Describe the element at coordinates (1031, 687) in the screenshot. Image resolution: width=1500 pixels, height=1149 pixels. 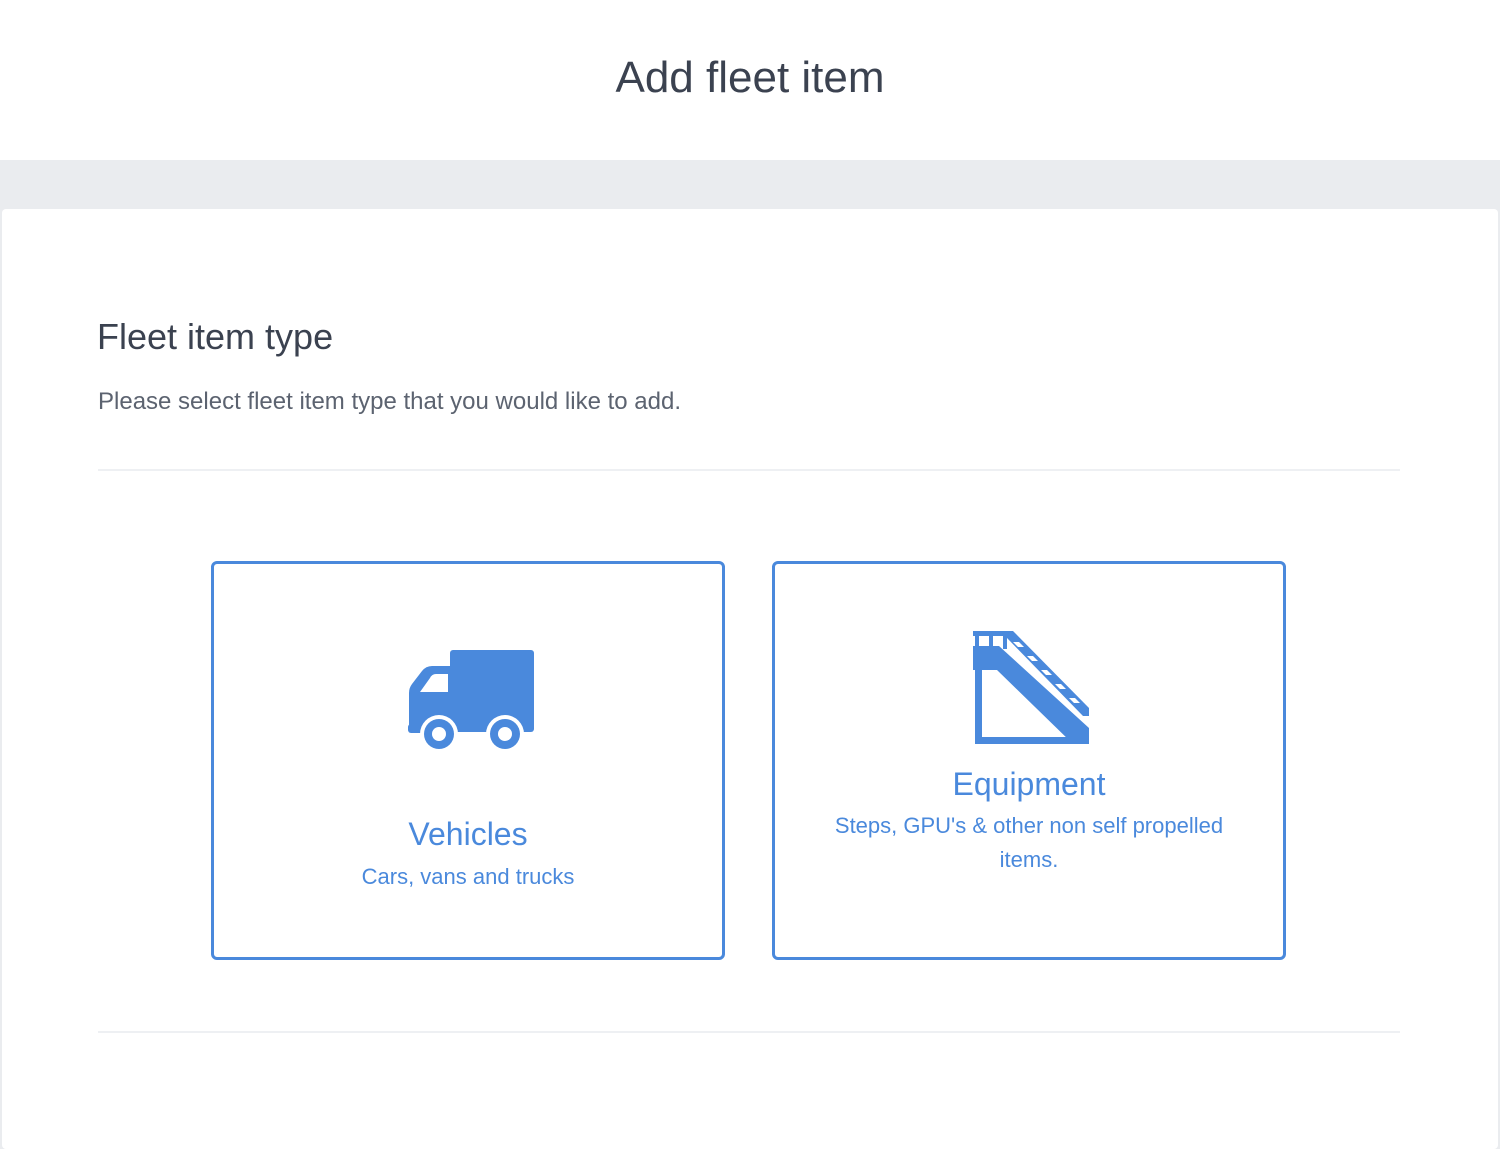
I see `stairs-icon` at that location.